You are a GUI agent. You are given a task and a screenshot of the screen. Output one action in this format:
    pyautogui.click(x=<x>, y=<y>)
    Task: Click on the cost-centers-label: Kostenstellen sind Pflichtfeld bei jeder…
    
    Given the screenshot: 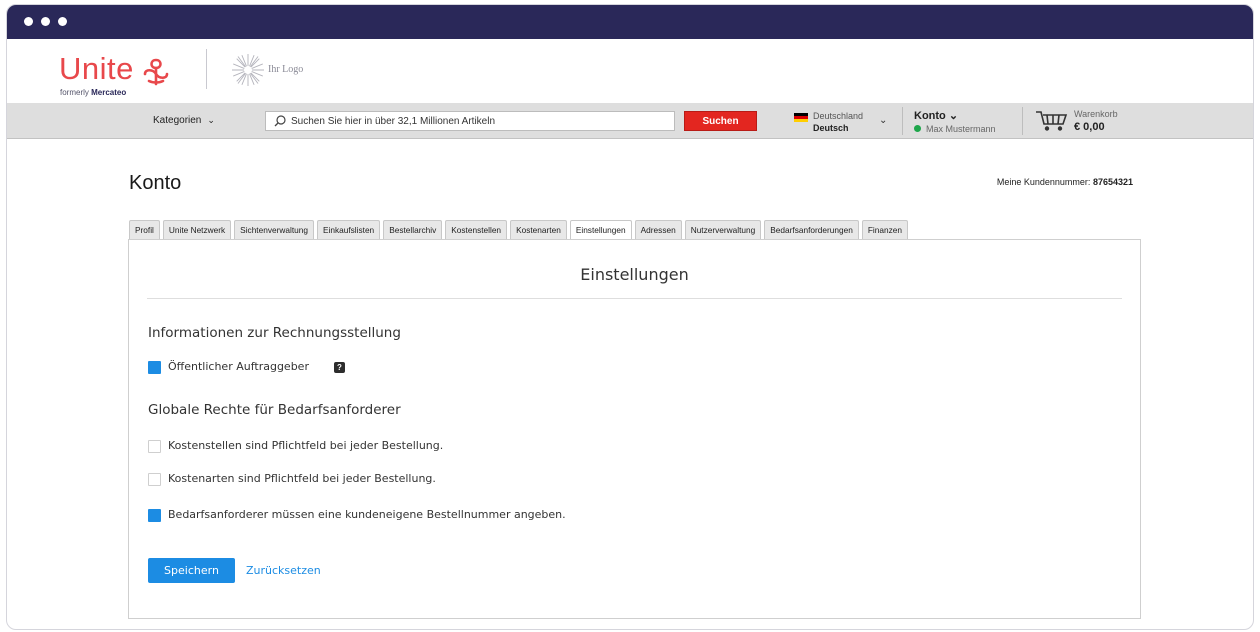 What is the action you would take?
    pyautogui.click(x=306, y=445)
    